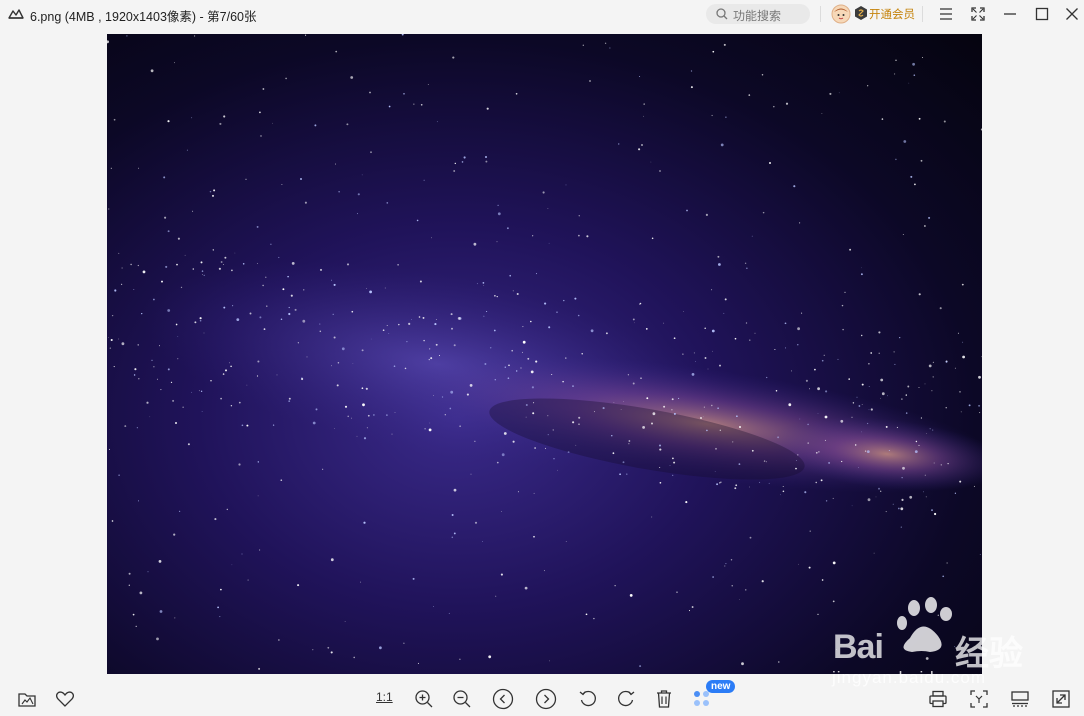 The width and height of the screenshot is (1084, 716). I want to click on minimize-icon, so click(1010, 14).